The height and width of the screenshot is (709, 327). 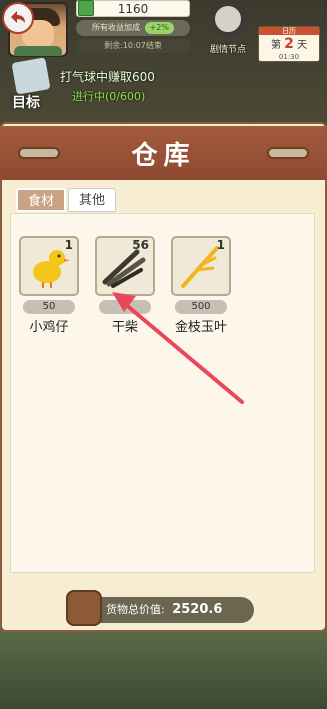 What do you see at coordinates (163, 670) in the screenshot?
I see `bottom-scene` at bounding box center [163, 670].